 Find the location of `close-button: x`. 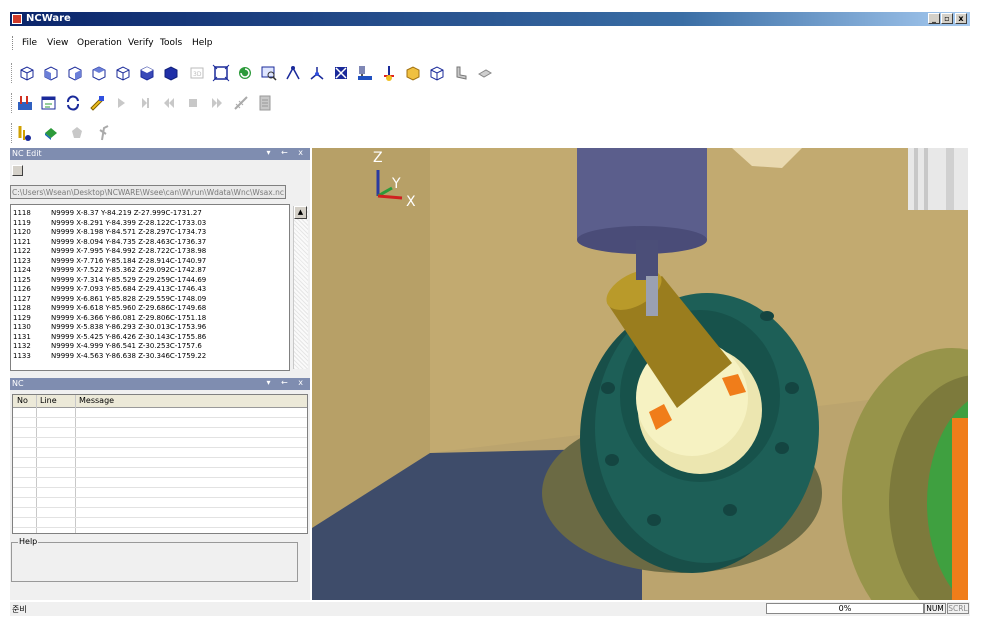

close-button: x is located at coordinates (961, 18).